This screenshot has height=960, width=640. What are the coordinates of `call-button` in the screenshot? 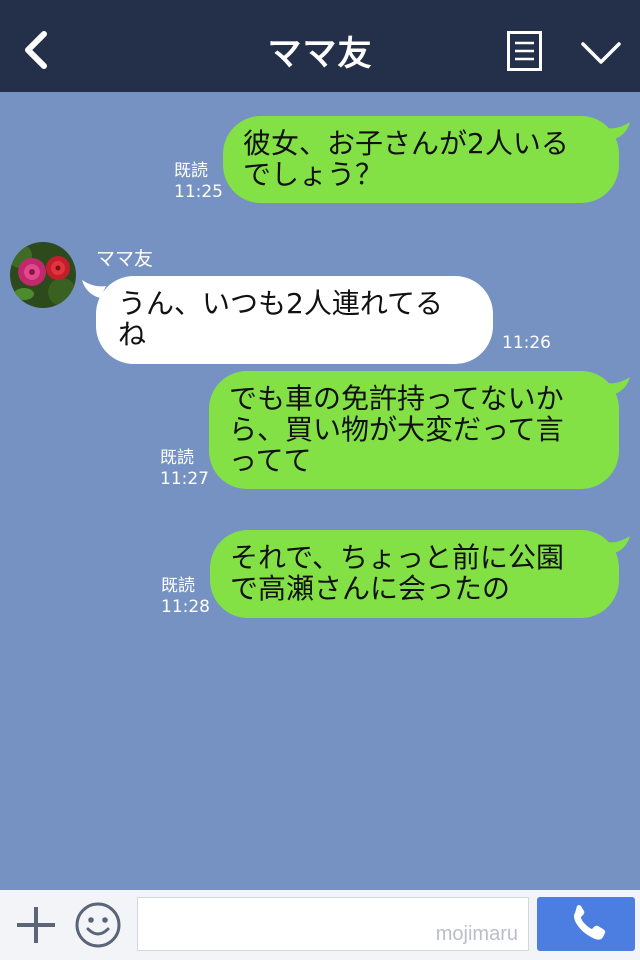 It's located at (586, 924).